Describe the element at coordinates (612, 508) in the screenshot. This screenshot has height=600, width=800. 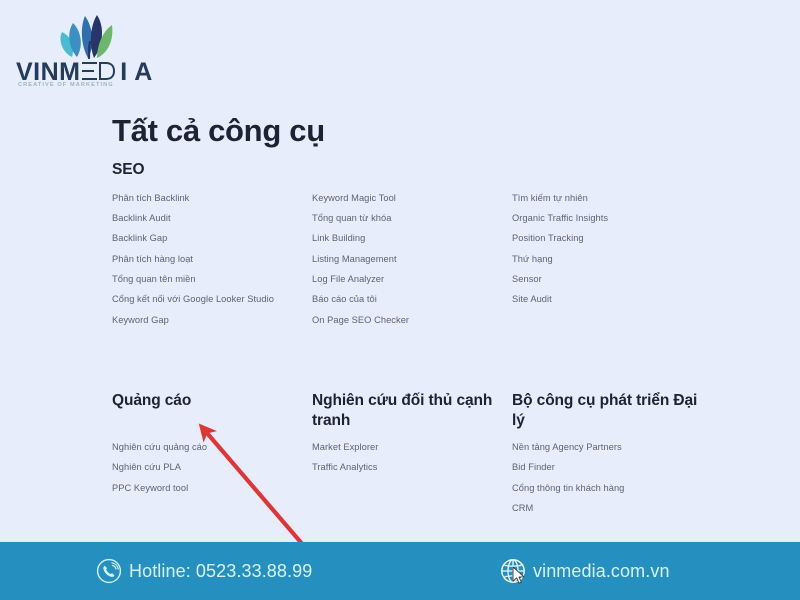
I see `list-item: CRM` at that location.